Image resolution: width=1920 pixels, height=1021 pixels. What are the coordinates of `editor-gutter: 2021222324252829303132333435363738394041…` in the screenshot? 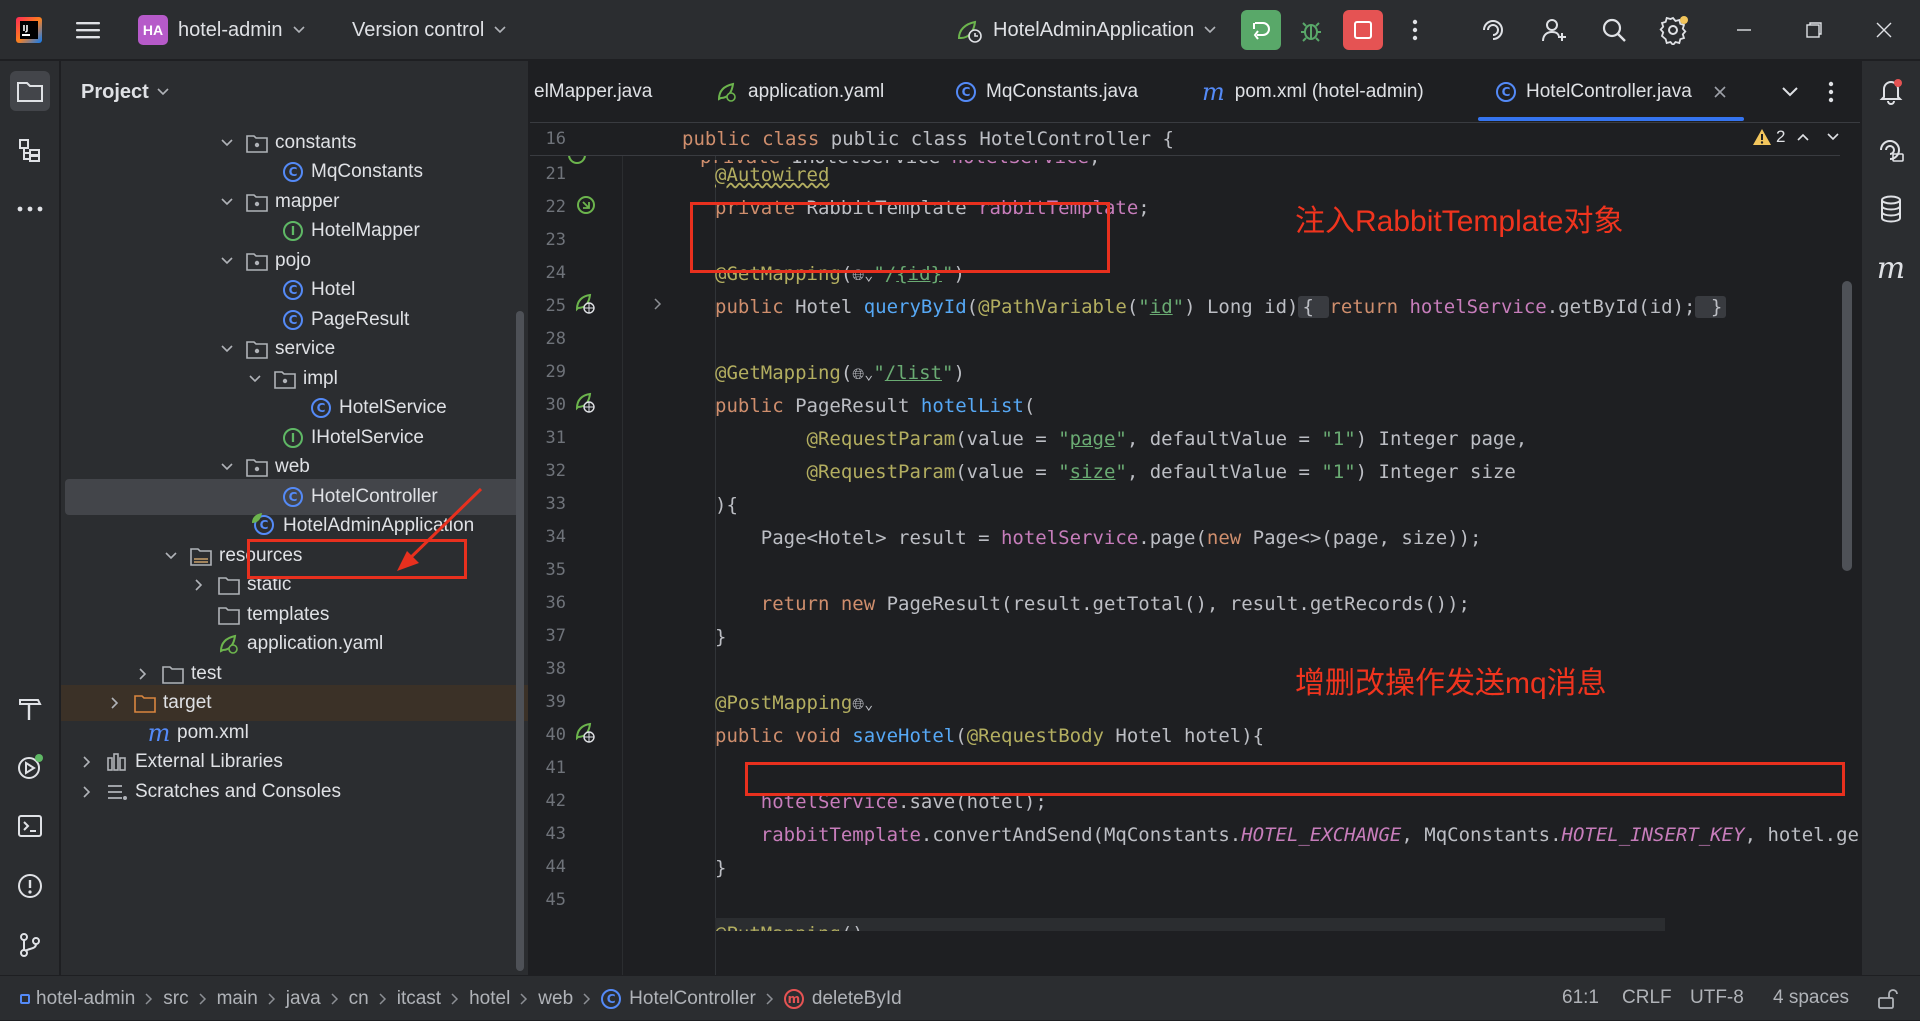 It's located at (605, 549).